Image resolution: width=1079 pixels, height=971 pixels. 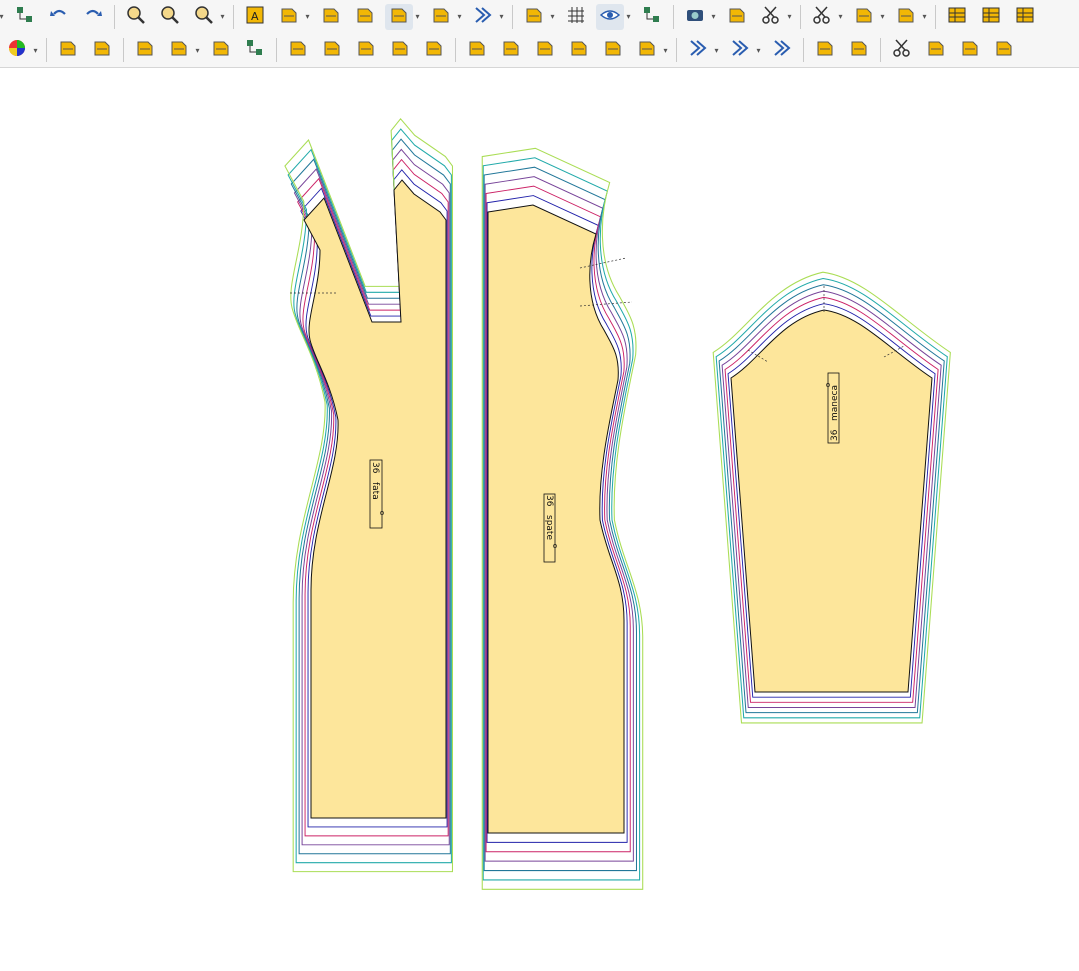 I want to click on mirror-piece-icon, so click(x=179, y=50).